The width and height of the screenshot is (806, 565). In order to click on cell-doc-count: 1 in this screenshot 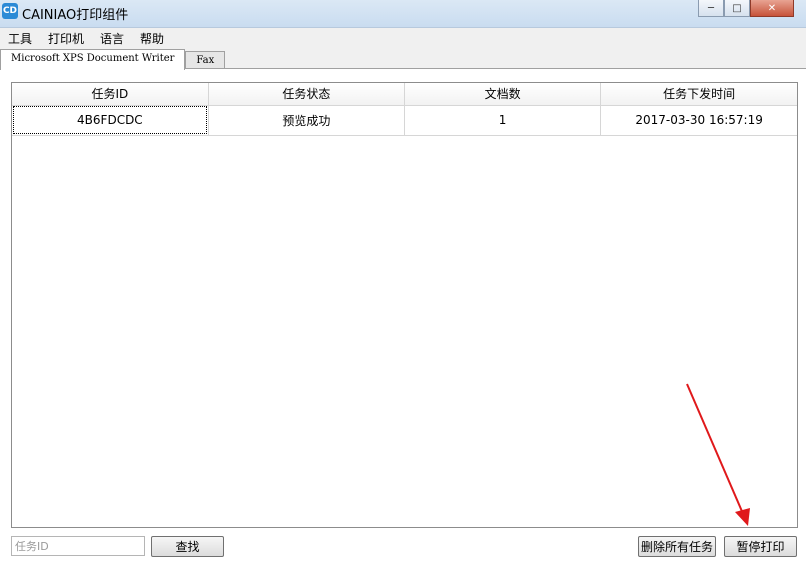, I will do `click(503, 120)`.